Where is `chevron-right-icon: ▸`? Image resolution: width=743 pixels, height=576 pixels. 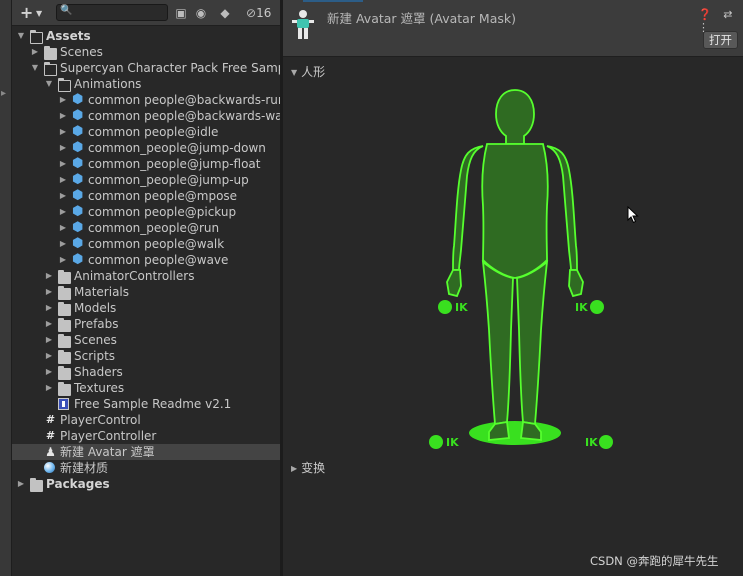 chevron-right-icon: ▸ is located at coordinates (3, 93).